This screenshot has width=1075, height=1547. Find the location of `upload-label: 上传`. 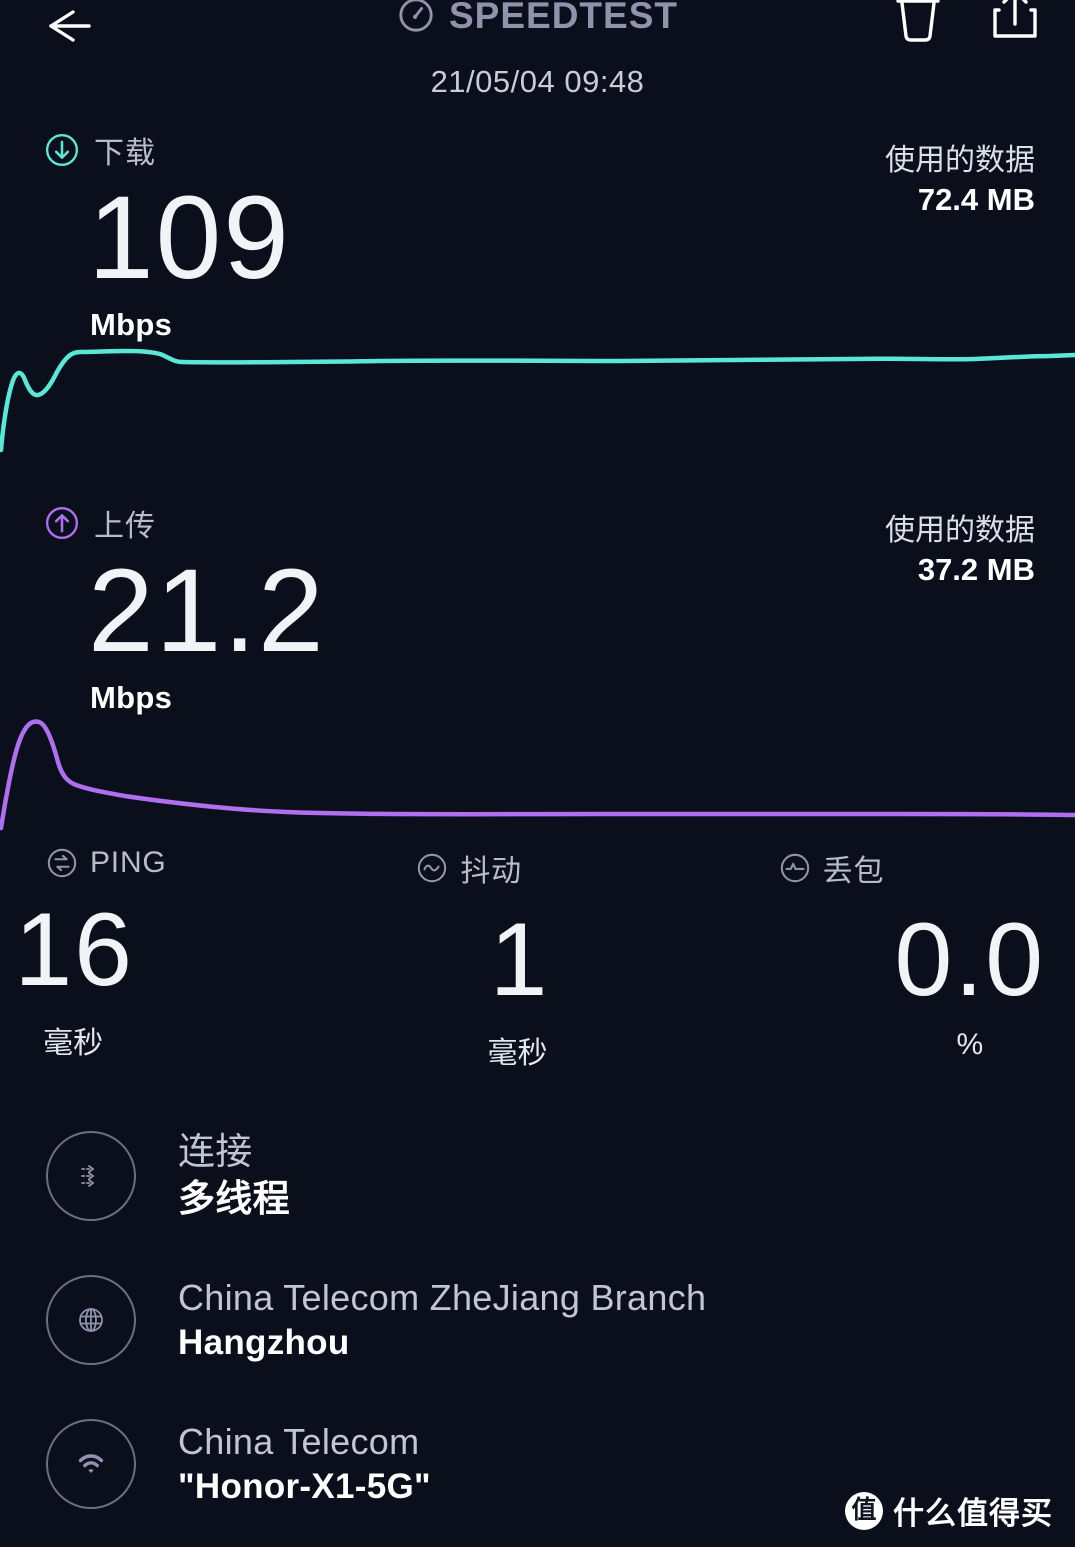

upload-label: 上传 is located at coordinates (125, 526).